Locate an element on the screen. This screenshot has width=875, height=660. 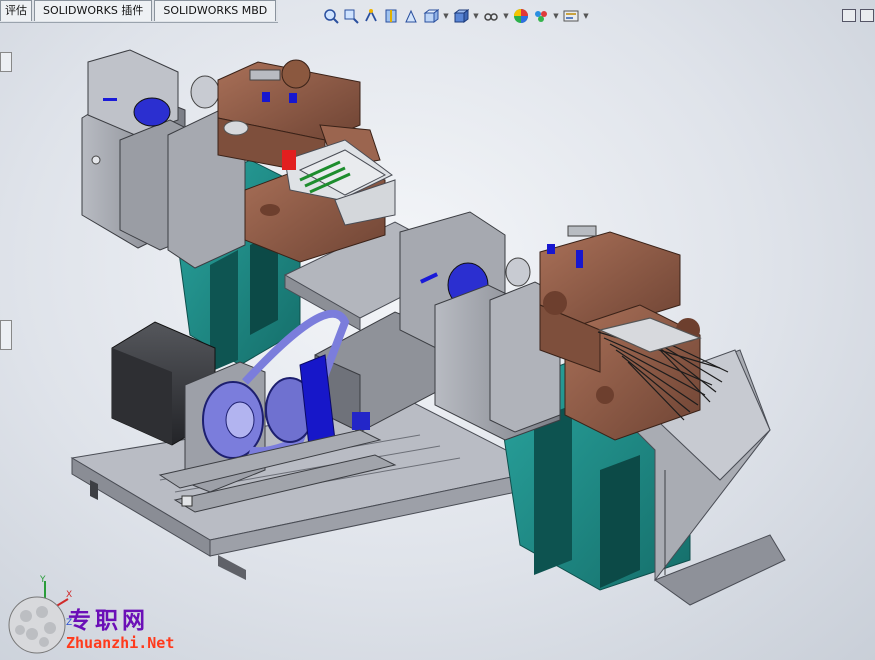
view-orientation-icon is located at coordinates (431, 16).